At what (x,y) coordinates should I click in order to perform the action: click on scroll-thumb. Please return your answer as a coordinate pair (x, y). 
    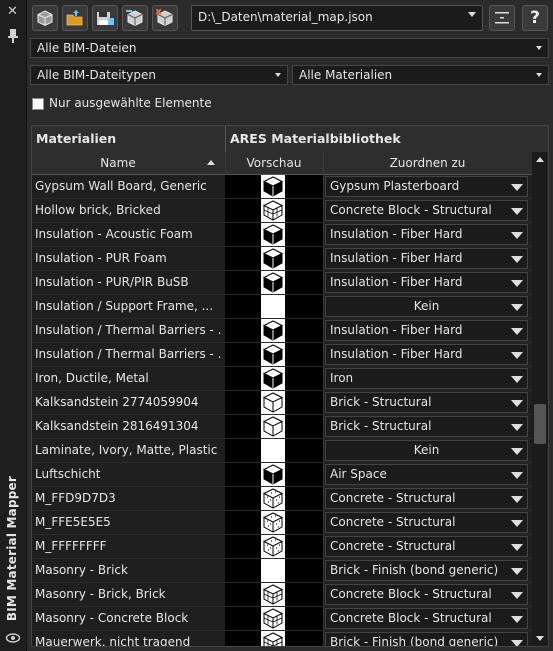
    Looking at the image, I should click on (540, 424).